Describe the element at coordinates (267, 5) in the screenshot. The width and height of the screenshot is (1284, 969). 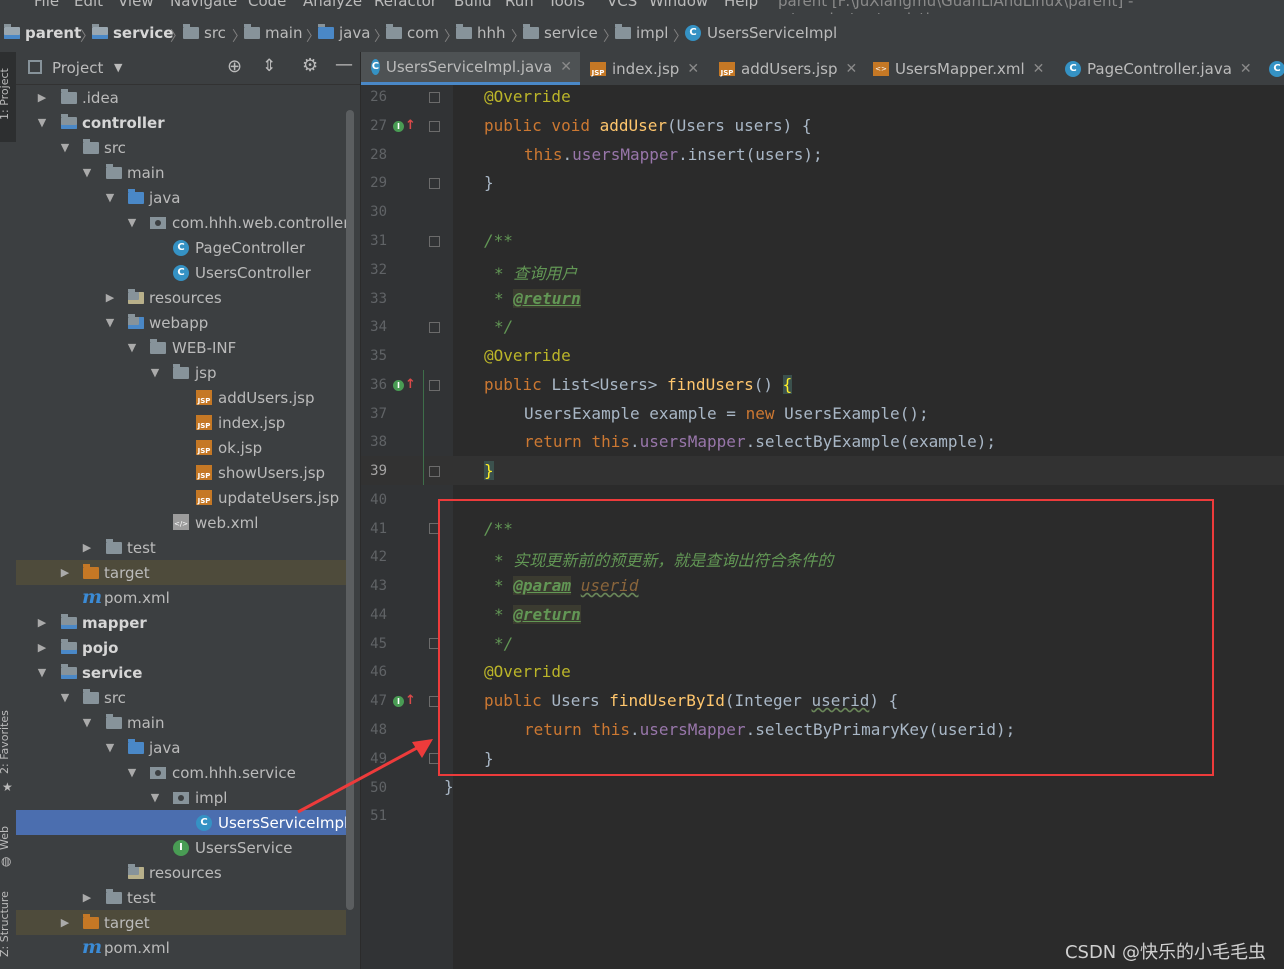
I see `menu-code: Code` at that location.